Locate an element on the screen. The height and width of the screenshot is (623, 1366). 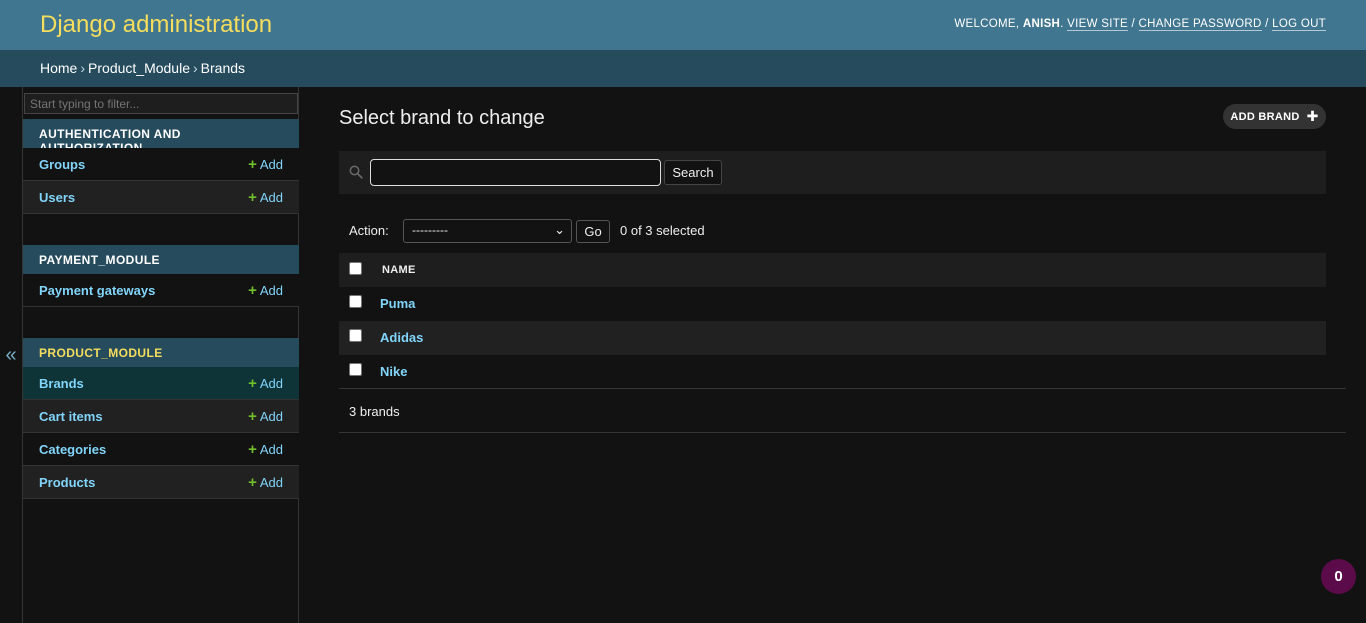
module-caption-auth: Authentication and Authorization is located at coordinates (161, 137).